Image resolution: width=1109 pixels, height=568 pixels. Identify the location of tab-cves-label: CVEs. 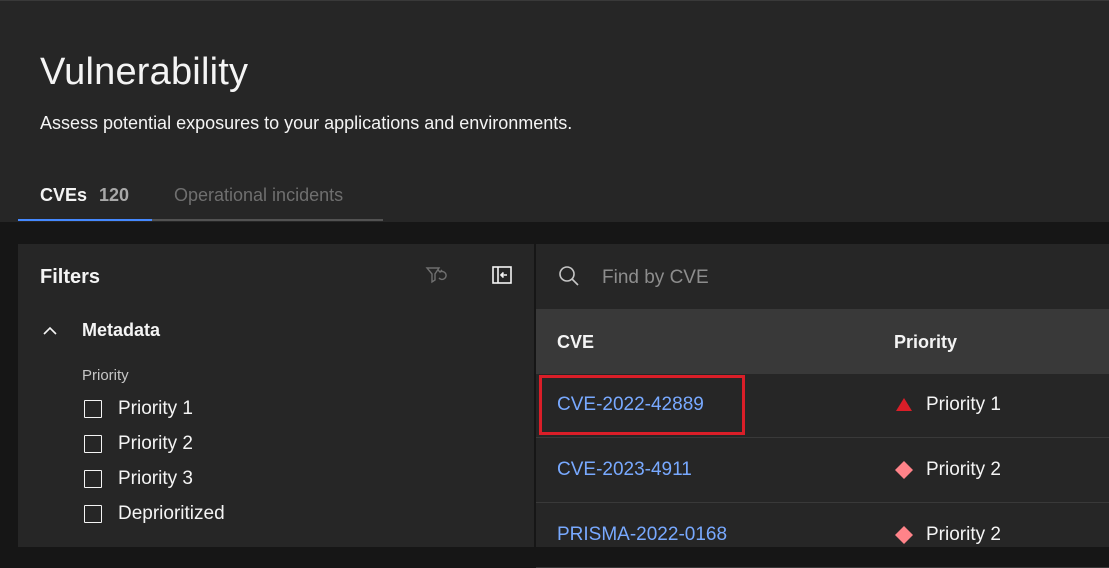
(64, 194).